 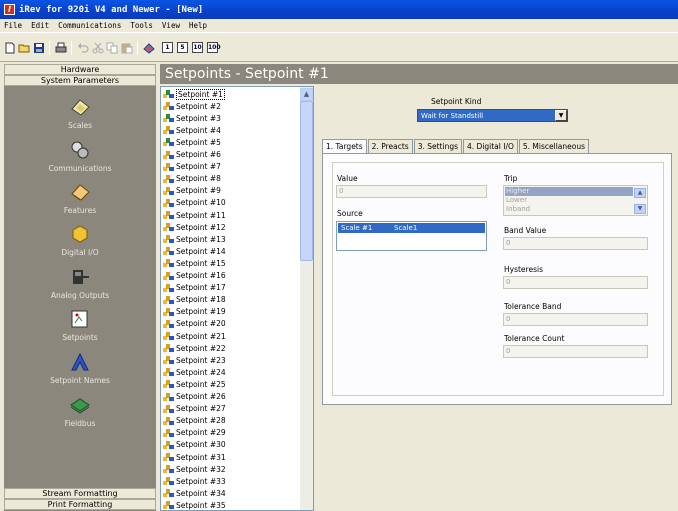 I want to click on setpoint-list-item: Setpoint #20, so click(x=194, y=324).